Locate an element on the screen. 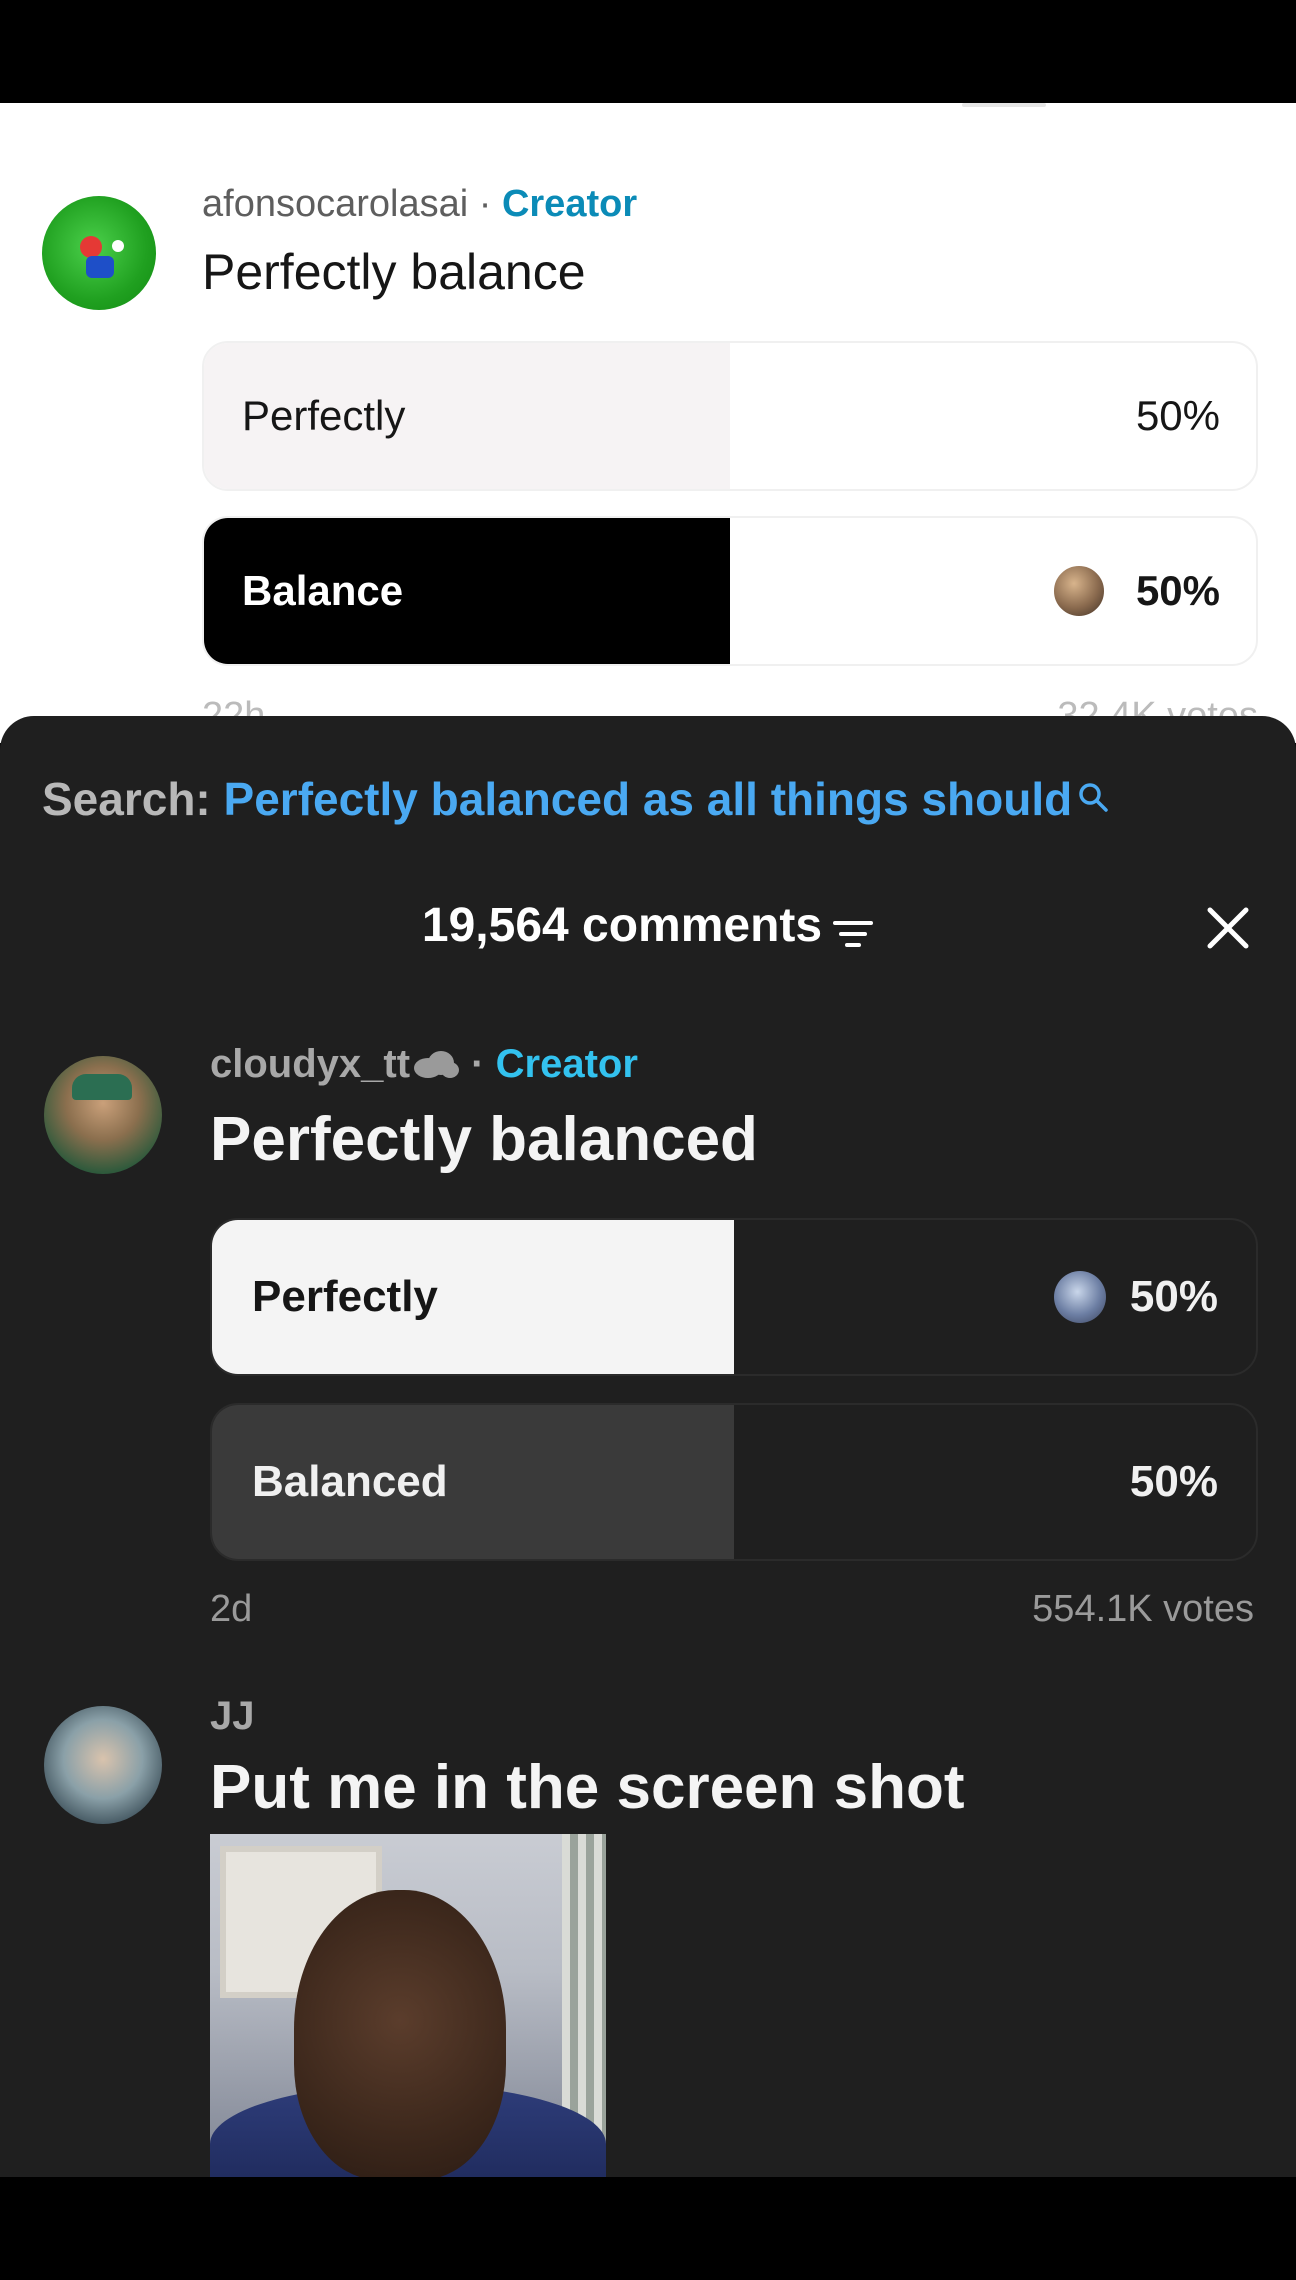 The image size is (1296, 2280). post-meta: afonsocarolasai · Creator is located at coordinates (419, 204).